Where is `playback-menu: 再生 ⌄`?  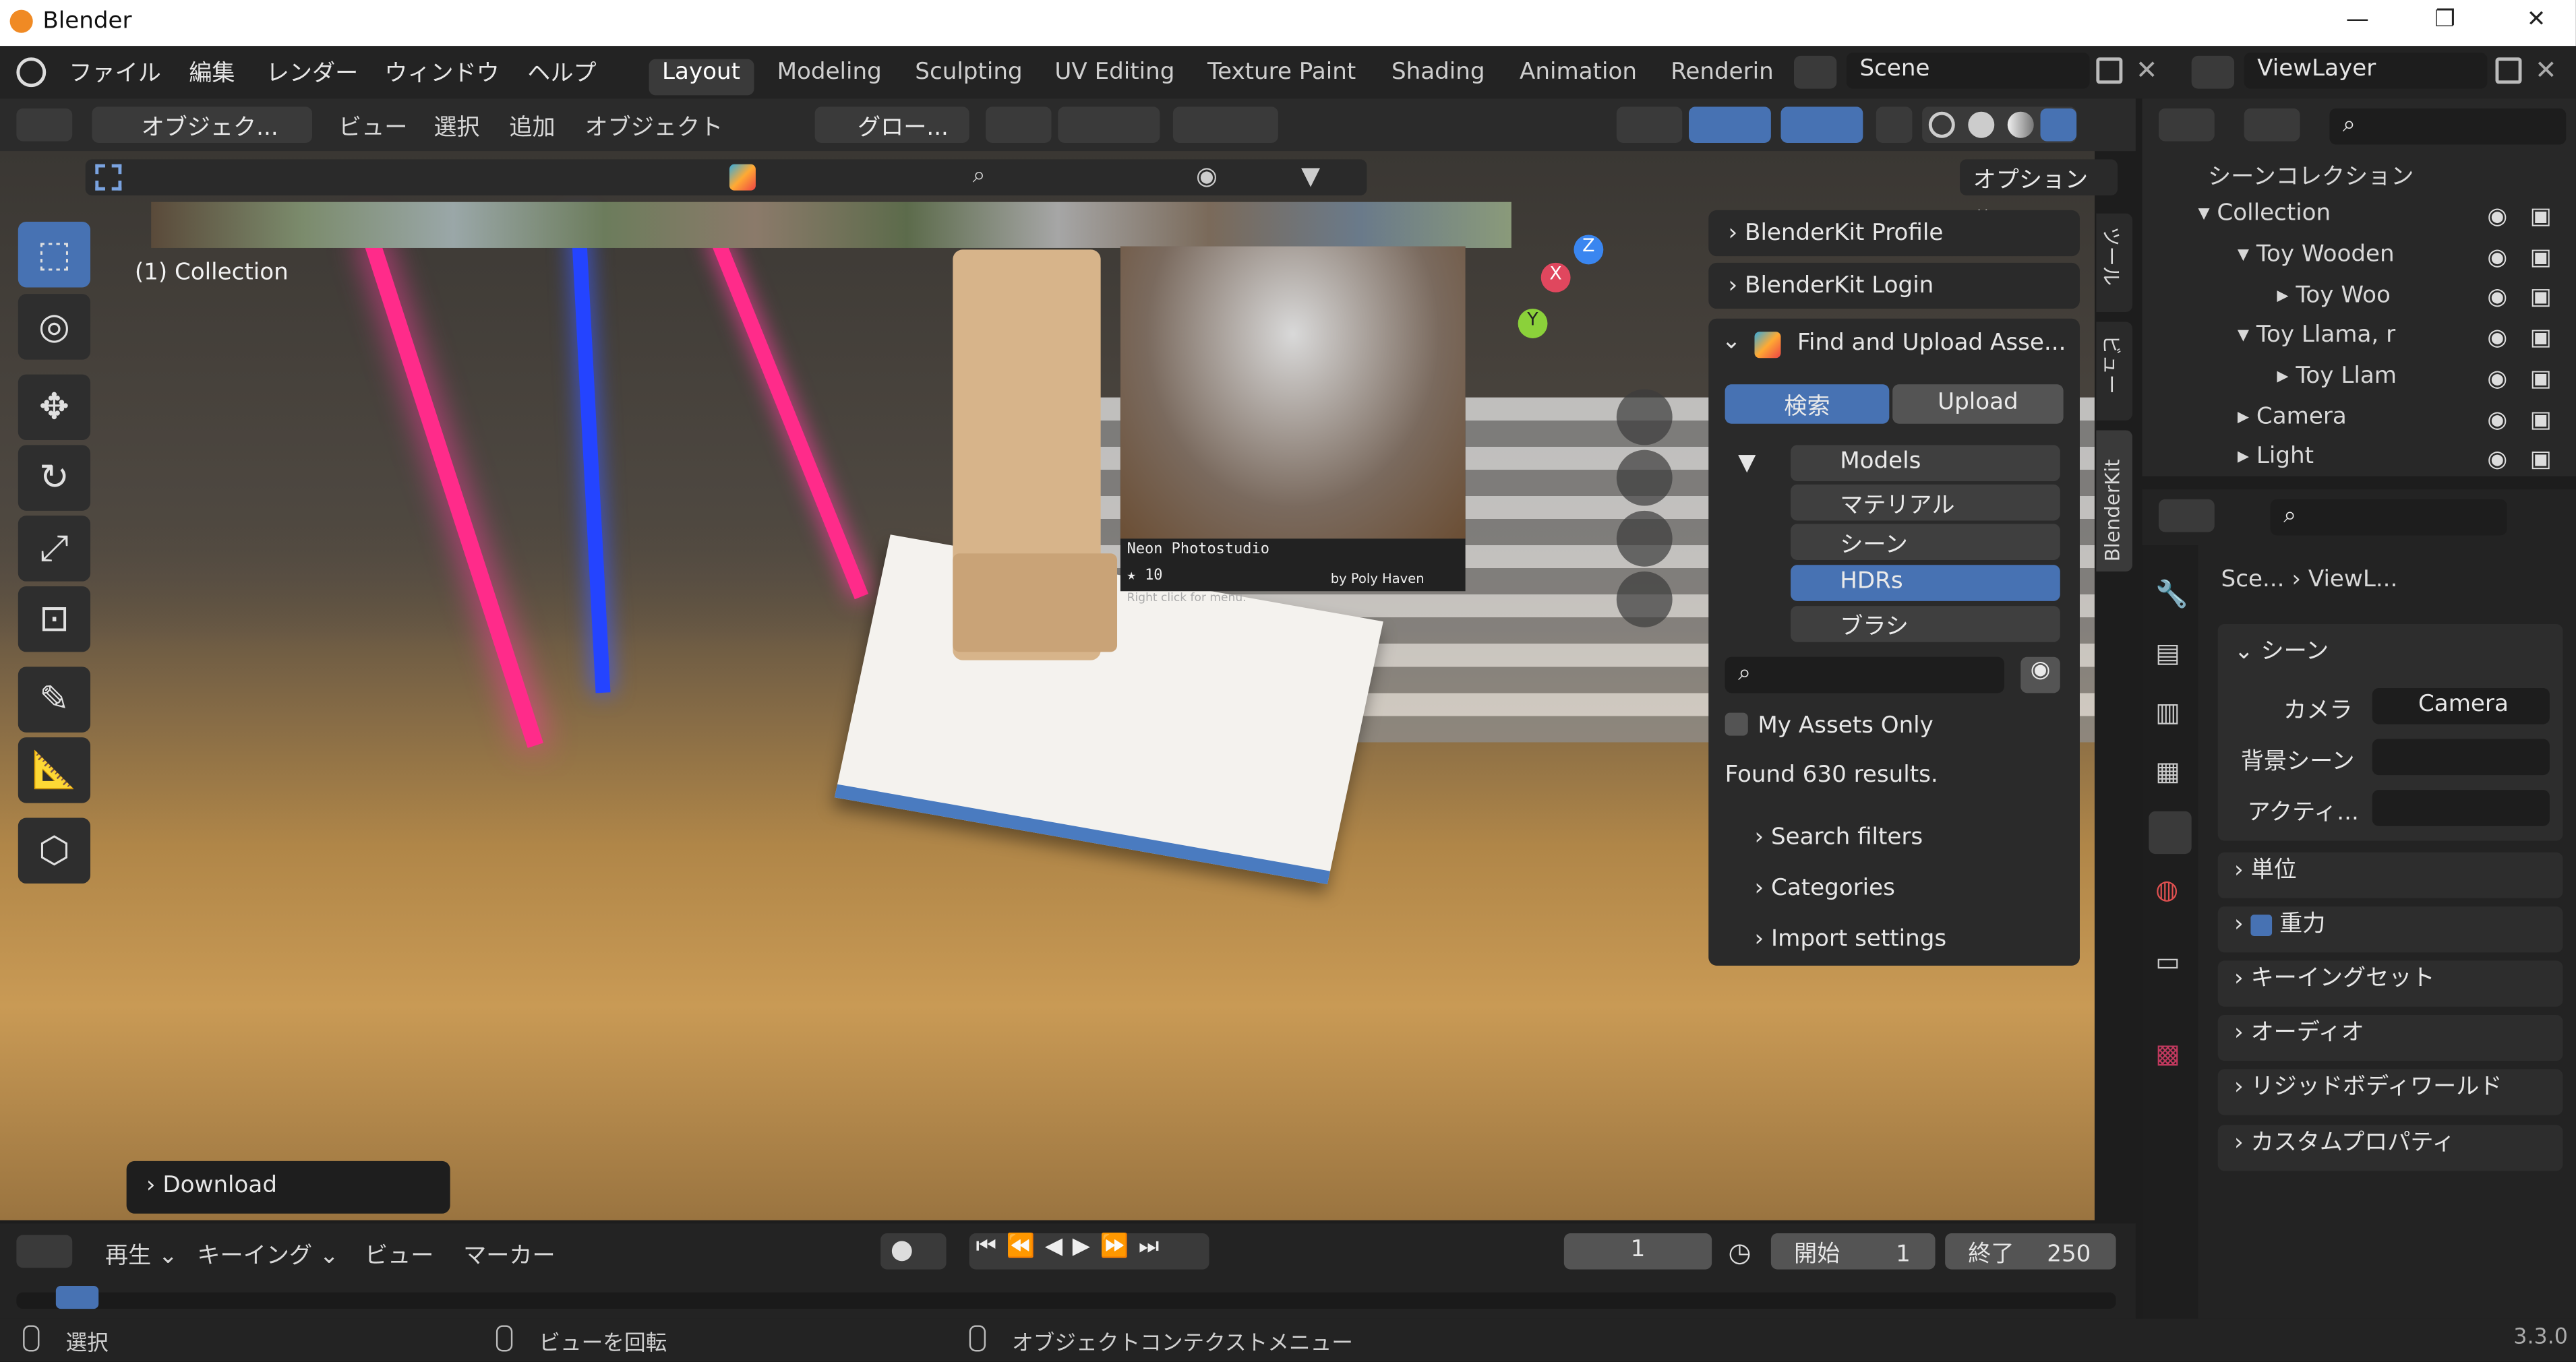
playback-menu: 再生 ⌄ is located at coordinates (141, 1254).